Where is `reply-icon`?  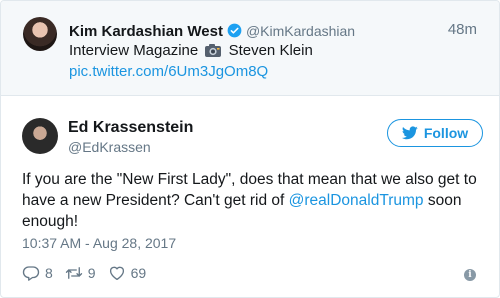
reply-icon is located at coordinates (31, 273).